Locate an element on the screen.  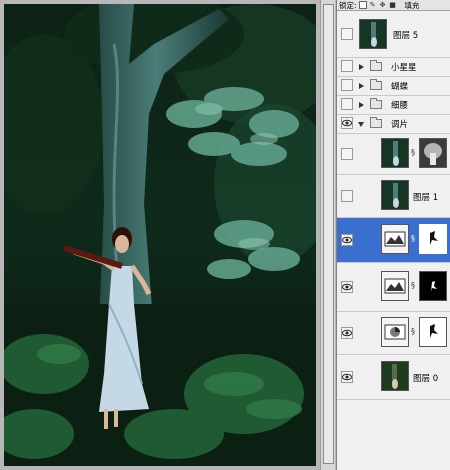
scrollbar-thumb is located at coordinates (328, 234).